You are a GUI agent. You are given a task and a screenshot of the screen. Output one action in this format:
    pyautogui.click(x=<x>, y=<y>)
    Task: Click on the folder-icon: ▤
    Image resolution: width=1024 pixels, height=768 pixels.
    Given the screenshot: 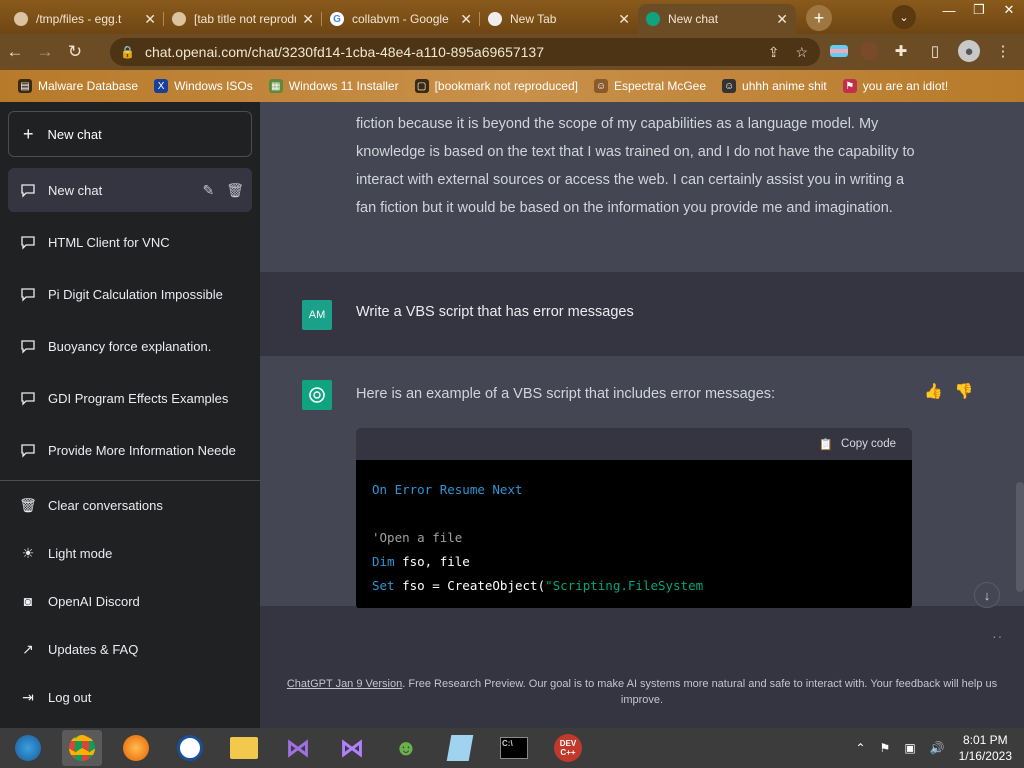 What is the action you would take?
    pyautogui.click(x=25, y=86)
    